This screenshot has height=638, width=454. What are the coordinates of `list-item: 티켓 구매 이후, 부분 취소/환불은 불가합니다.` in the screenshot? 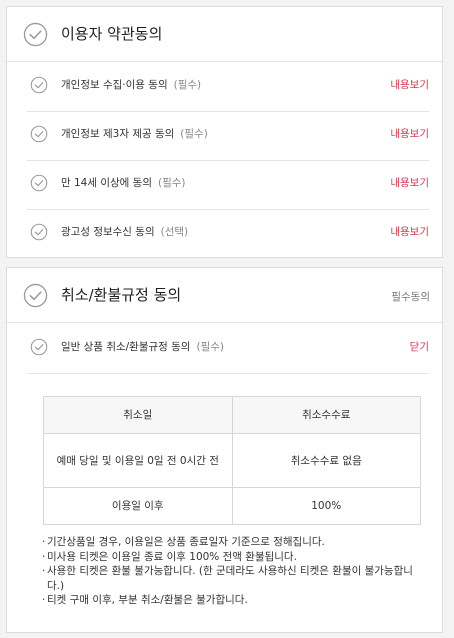 It's located at (235, 600).